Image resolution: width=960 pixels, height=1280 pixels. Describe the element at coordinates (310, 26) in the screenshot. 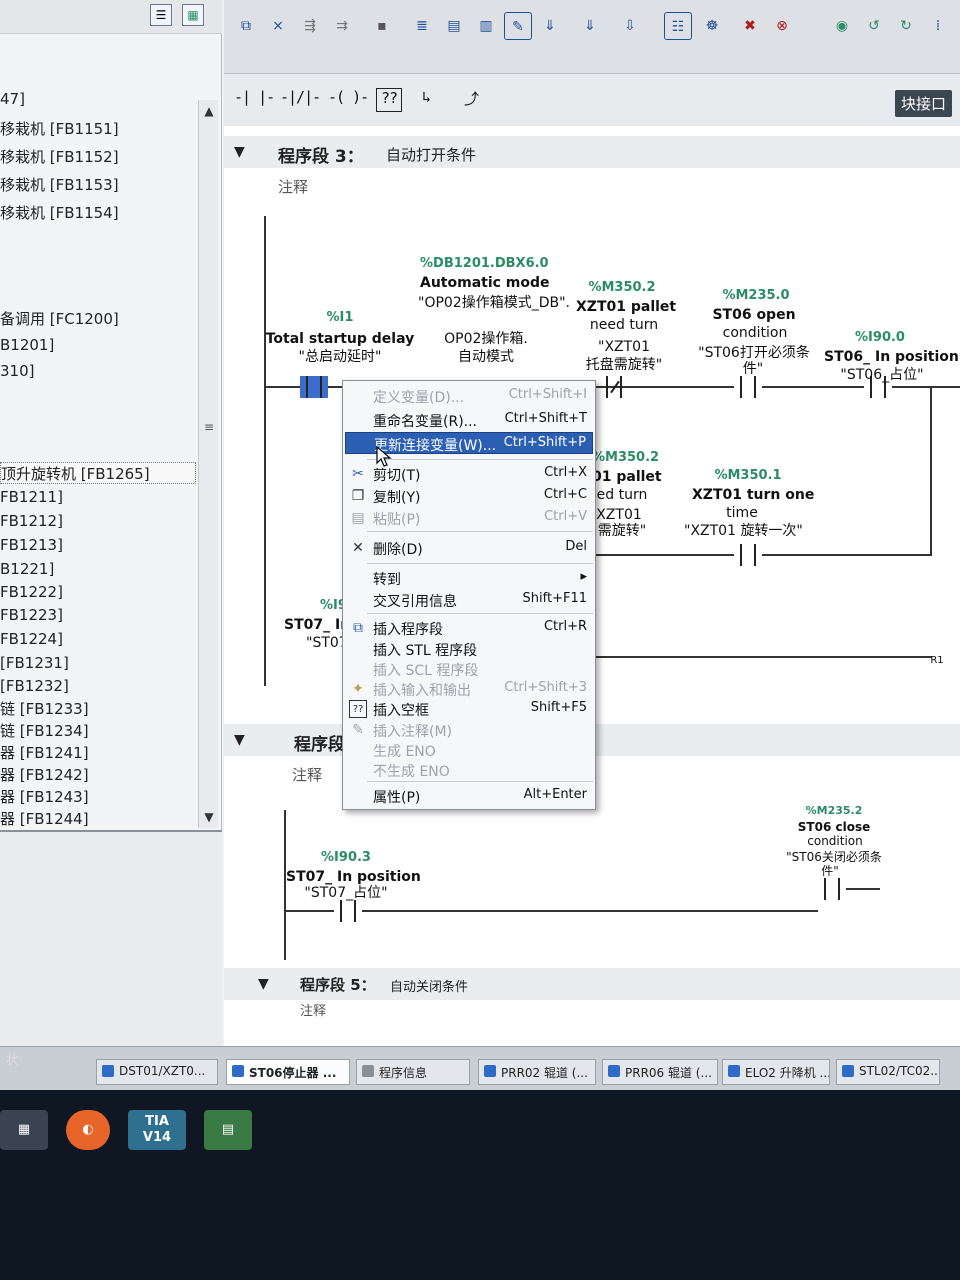

I see `network-expand-icon: ⇶` at that location.